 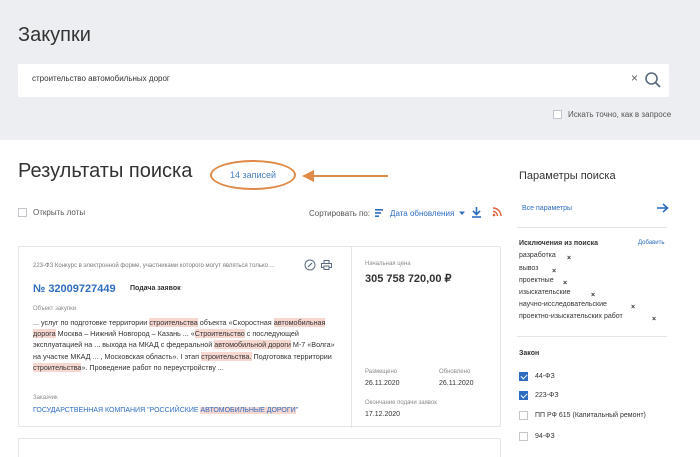 What do you see at coordinates (54, 35) in the screenshot?
I see `page-title: Закупки` at bounding box center [54, 35].